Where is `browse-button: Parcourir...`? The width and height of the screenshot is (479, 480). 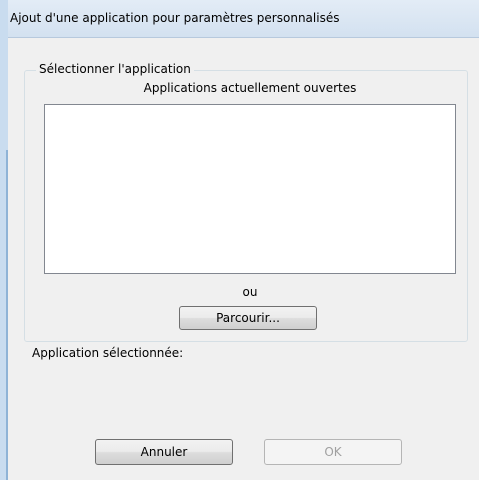
browse-button: Parcourir... is located at coordinates (248, 318).